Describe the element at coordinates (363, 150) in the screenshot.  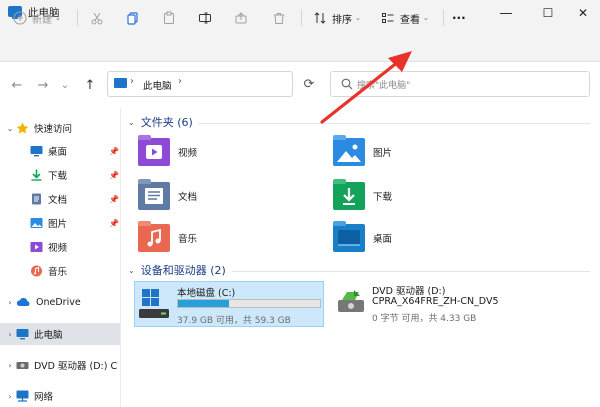
I see `folder-pictures: 图片` at that location.